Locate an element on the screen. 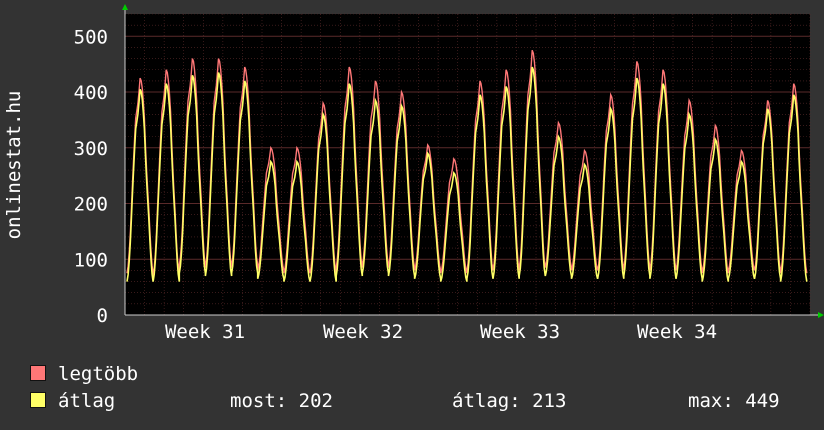 The height and width of the screenshot is (430, 824). y-tick-label: 0 is located at coordinates (102, 316).